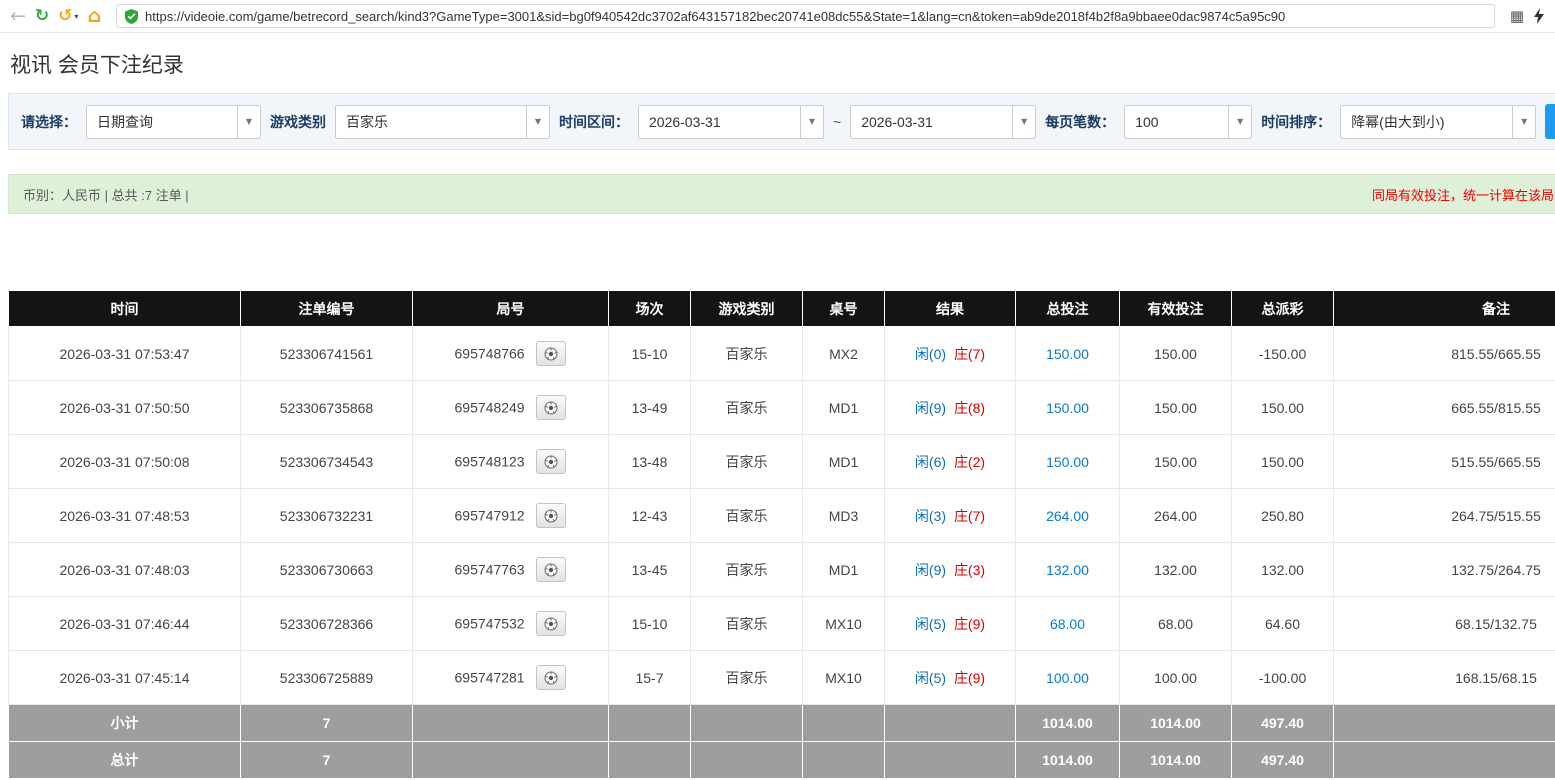 The image size is (1555, 780). Describe the element at coordinates (173, 121) in the screenshot. I see `query-type-select: 日期查询 ▼` at that location.